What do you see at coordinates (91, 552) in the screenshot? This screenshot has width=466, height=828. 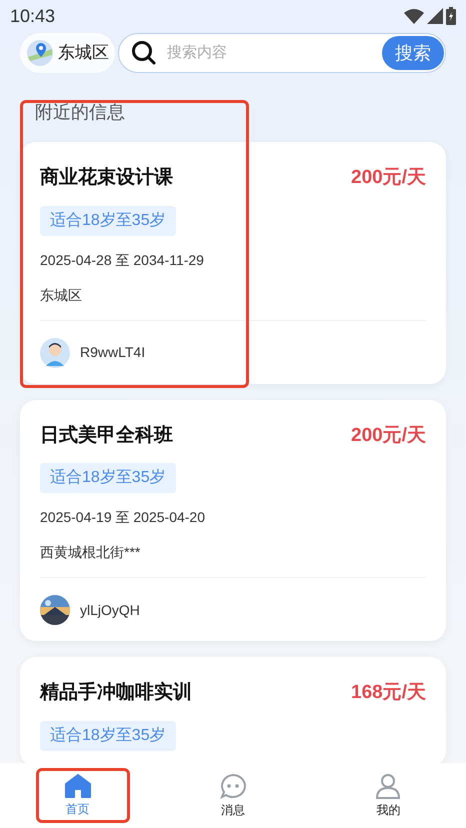 I see `listing-location: 西黄城根北街***` at bounding box center [91, 552].